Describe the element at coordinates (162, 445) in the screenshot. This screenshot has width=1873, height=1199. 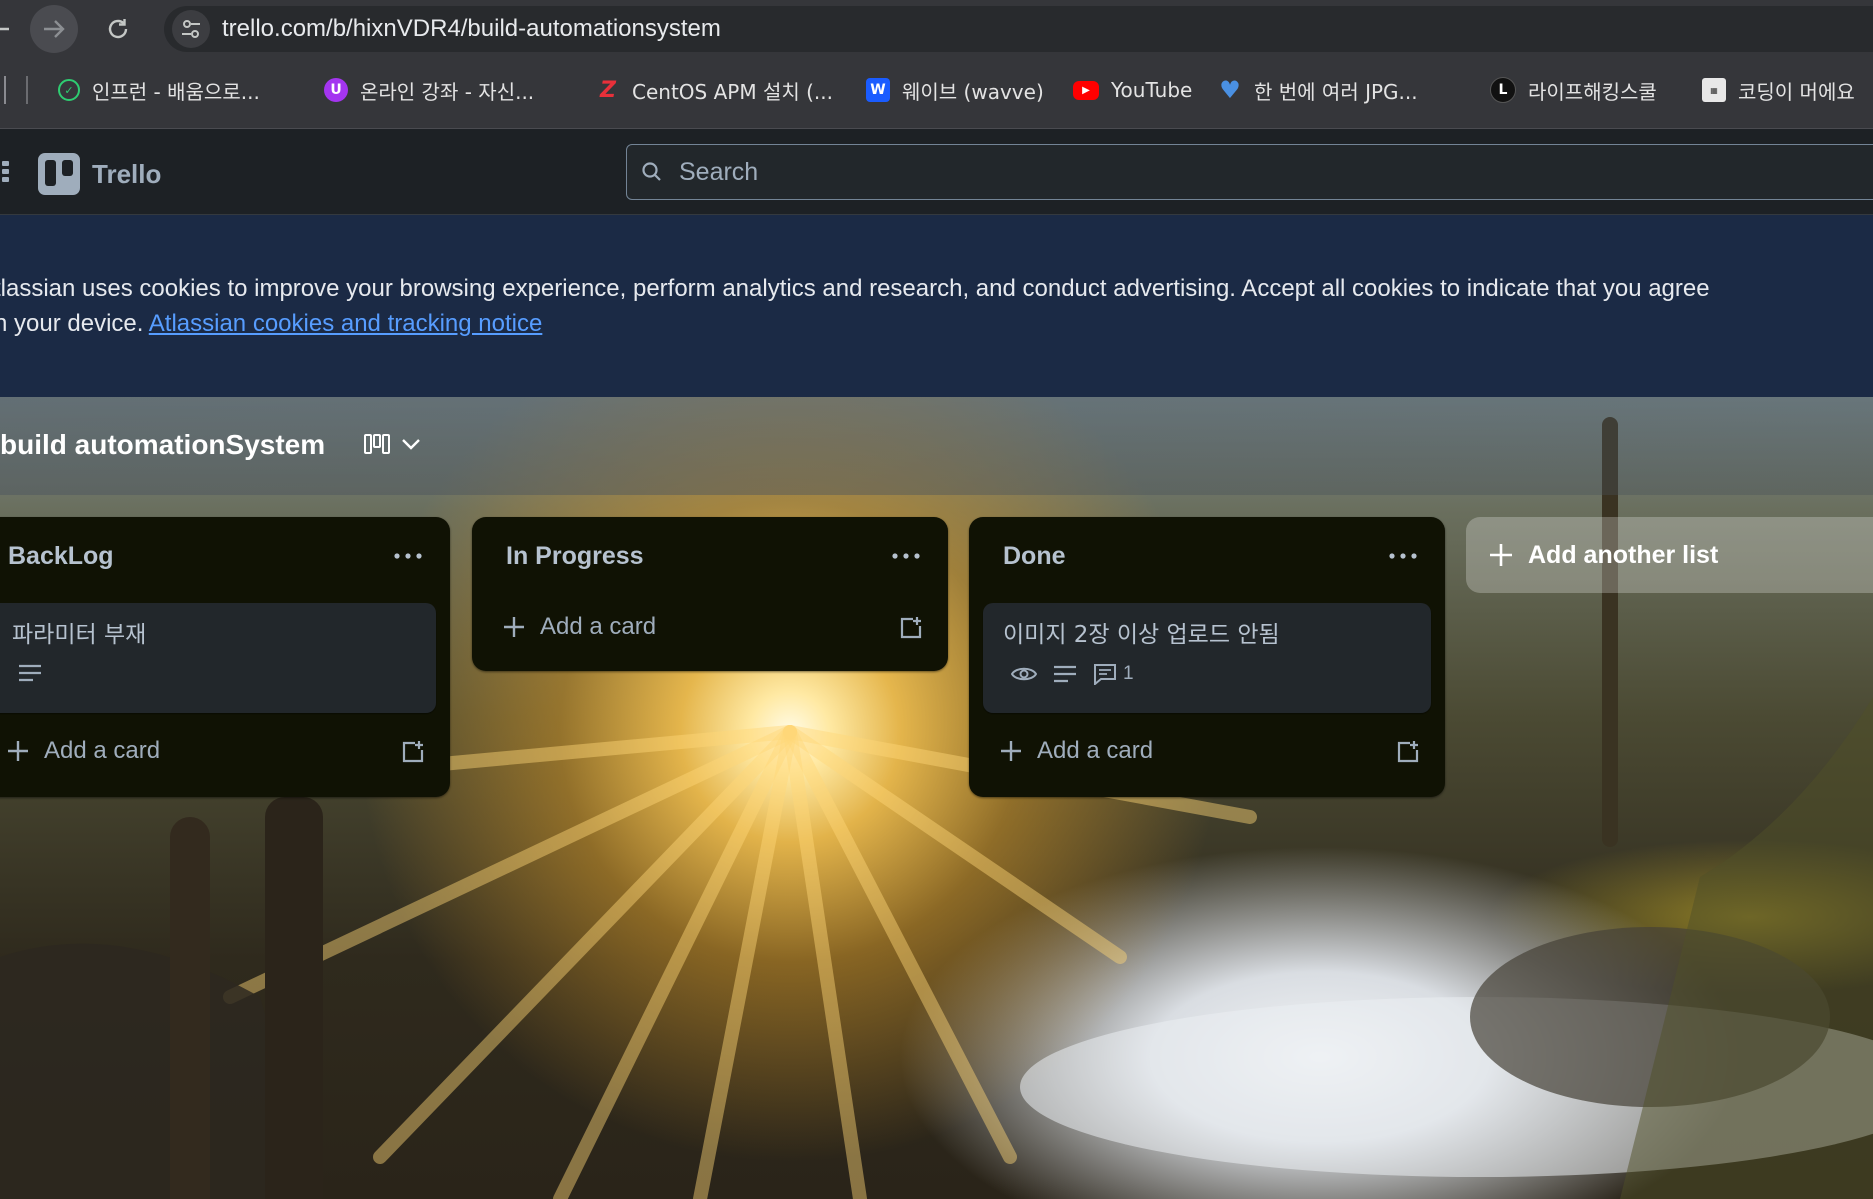
I see `board-name: build automationSystem` at that location.